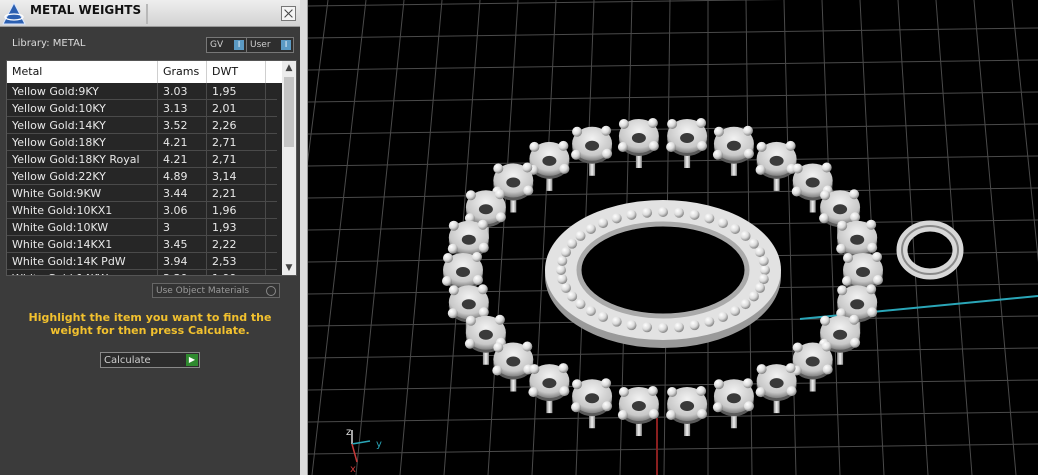 This screenshot has height=475, width=1038. Describe the element at coordinates (150, 360) in the screenshot. I see `calculate-button: Calculate ▶` at that location.